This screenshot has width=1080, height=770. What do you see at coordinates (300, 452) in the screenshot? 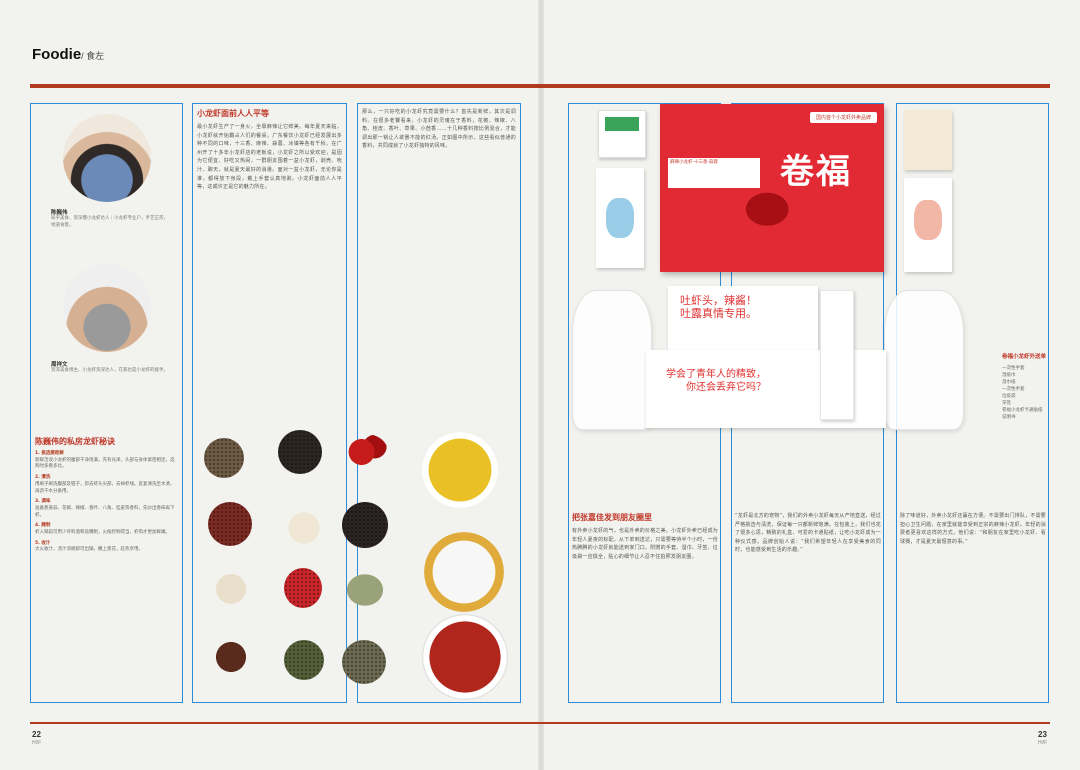
I see `spice-blackpepper` at bounding box center [300, 452].